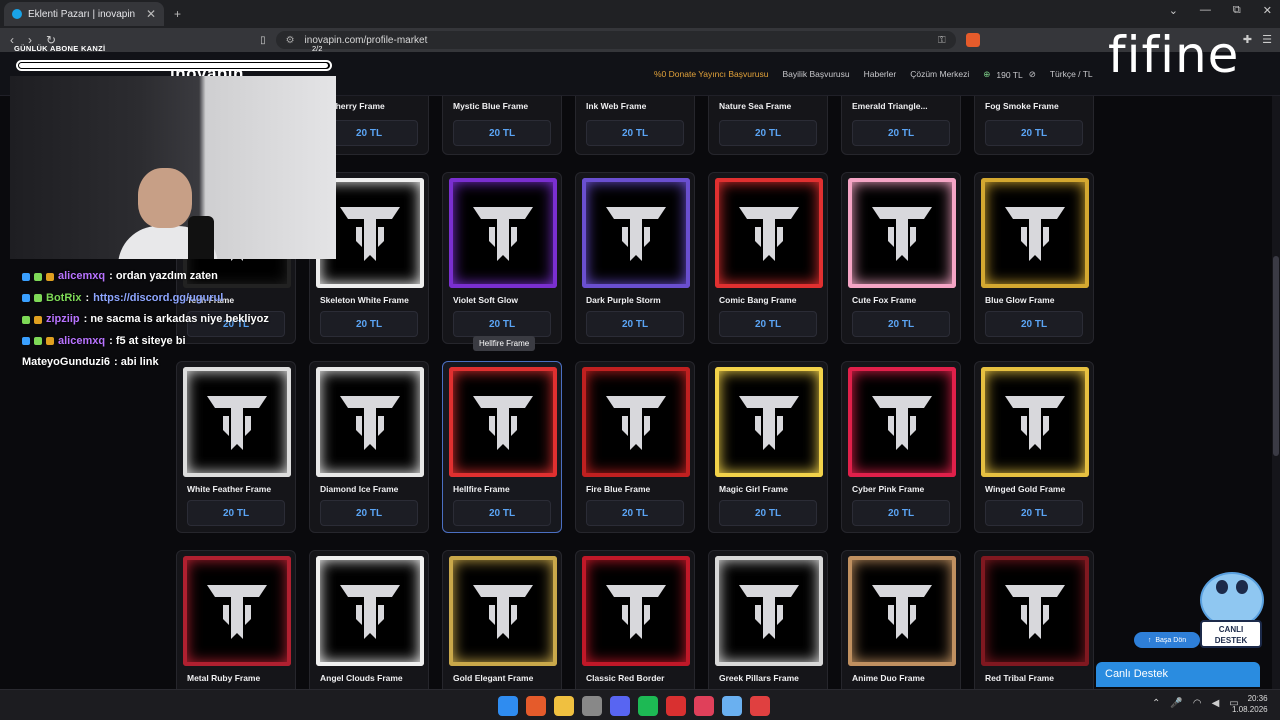  What do you see at coordinates (1205, 10) in the screenshot?
I see `minimize-button: —` at bounding box center [1205, 10].